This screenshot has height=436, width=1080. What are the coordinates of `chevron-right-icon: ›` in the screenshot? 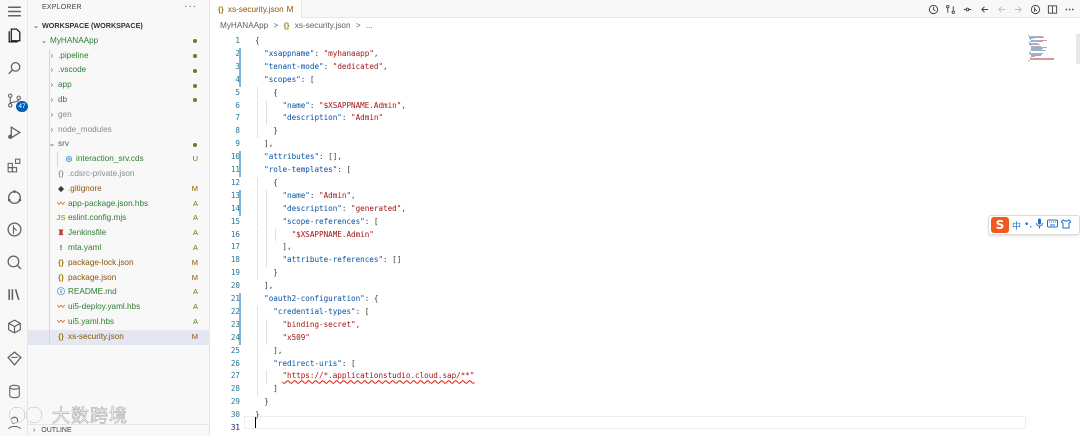 It's located at (52, 114).